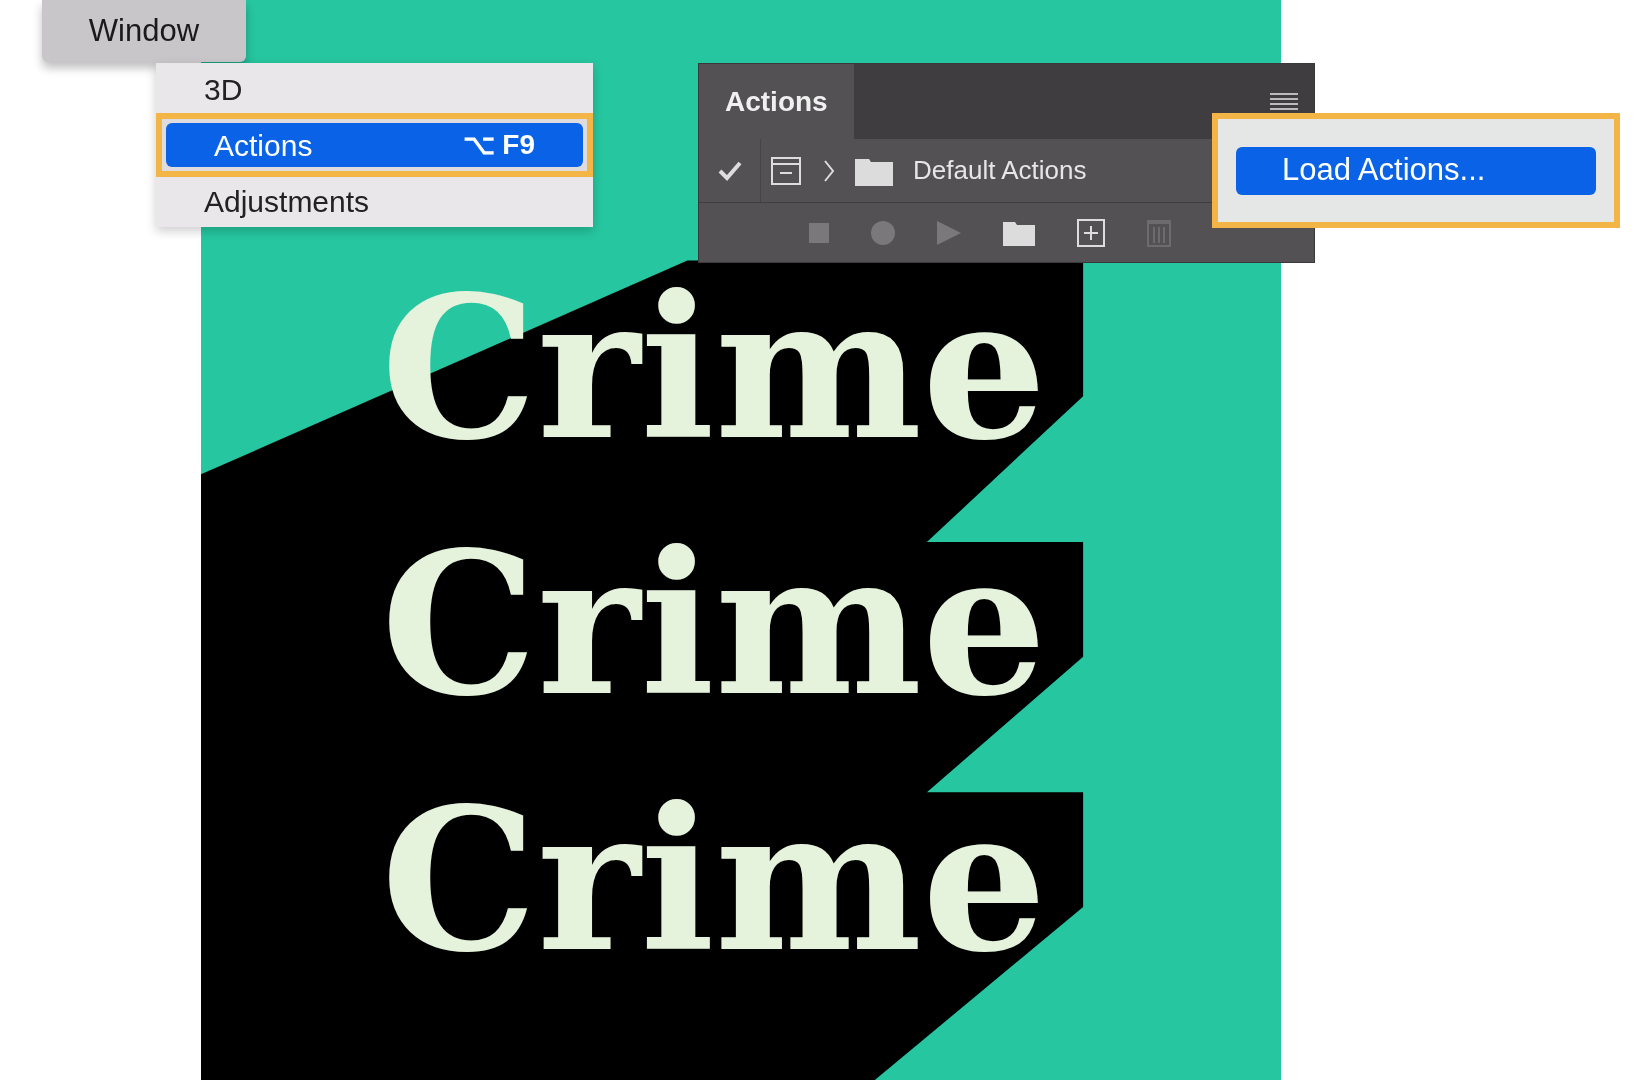  What do you see at coordinates (829, 170) in the screenshot?
I see `chevron-icon` at bounding box center [829, 170].